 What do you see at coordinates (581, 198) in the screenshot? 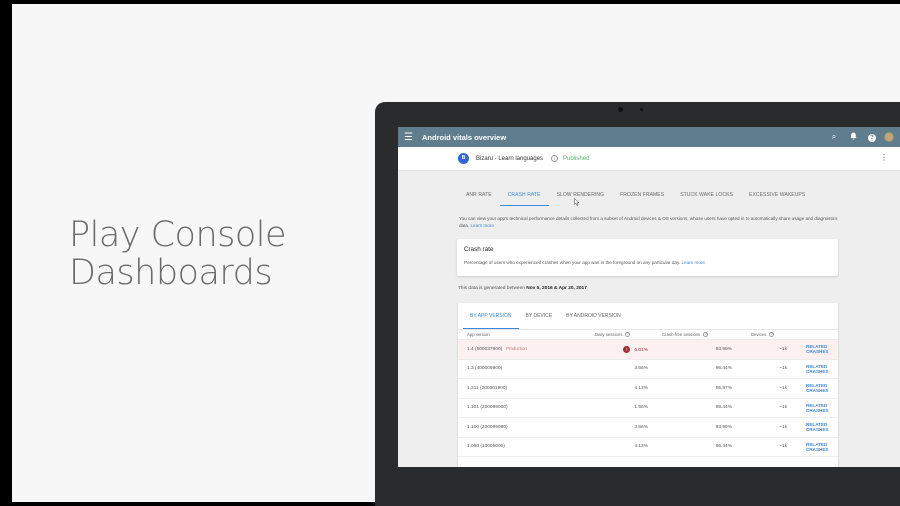
I see `tab-slow-rendering: SLOW RENDERING` at bounding box center [581, 198].